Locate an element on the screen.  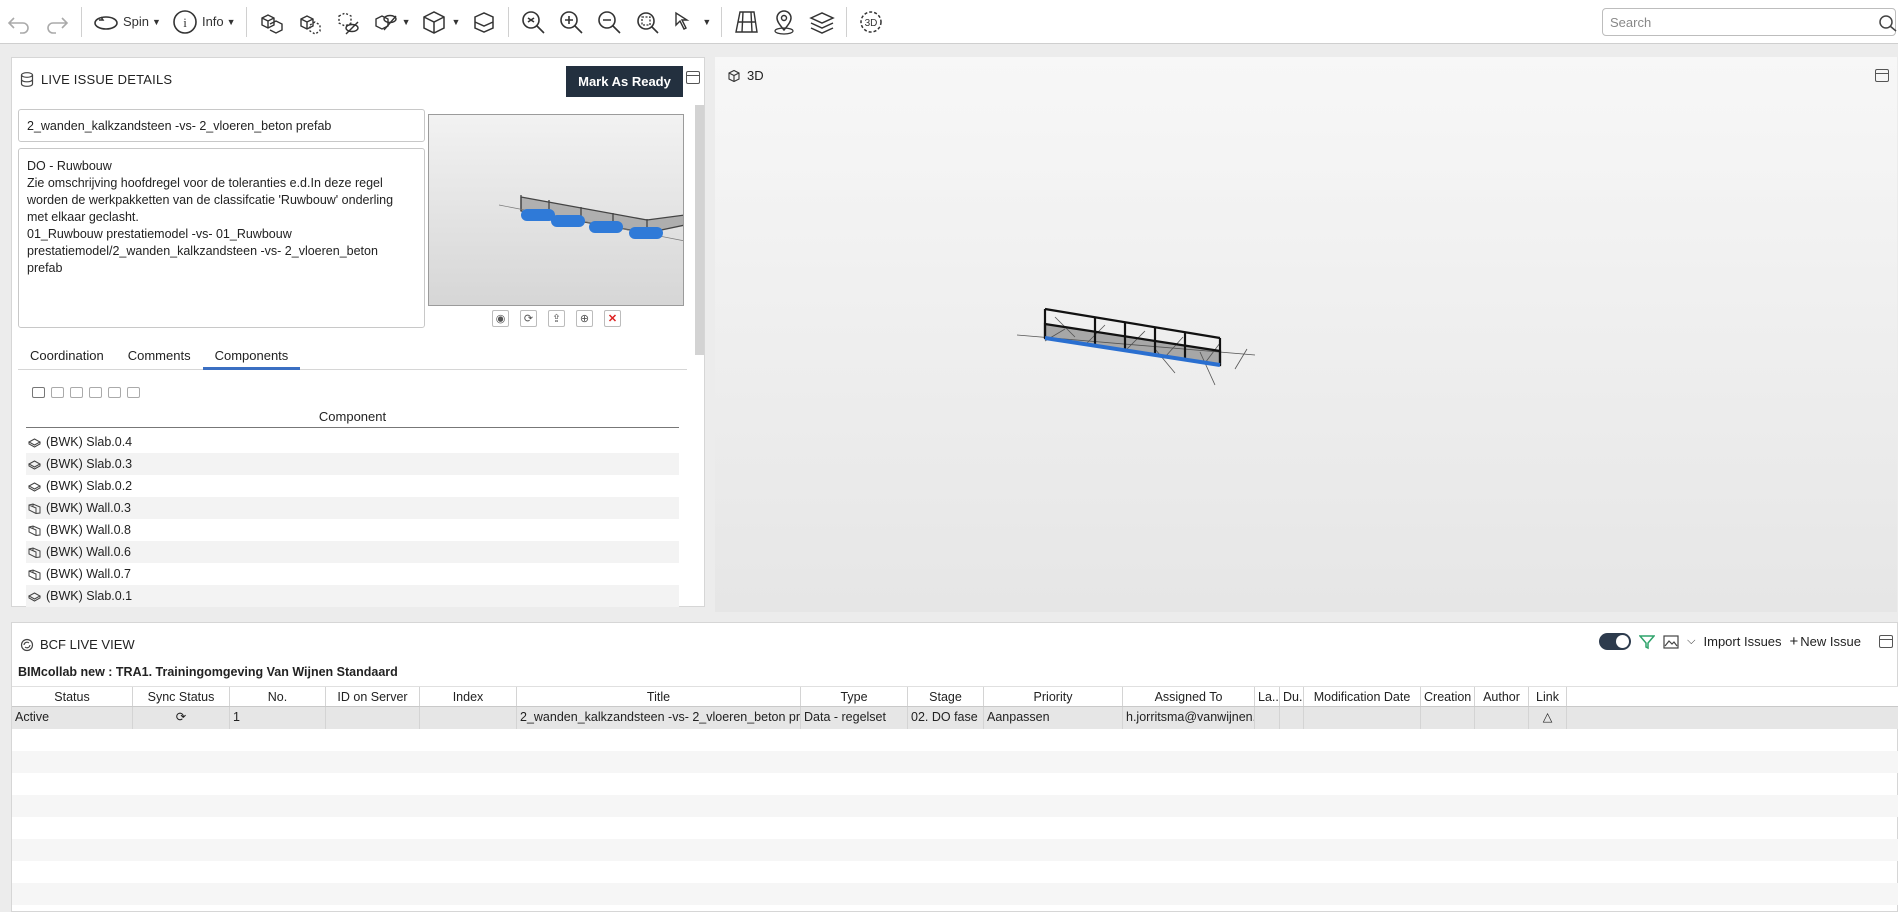
panel-scrollbar is located at coordinates (699, 230).